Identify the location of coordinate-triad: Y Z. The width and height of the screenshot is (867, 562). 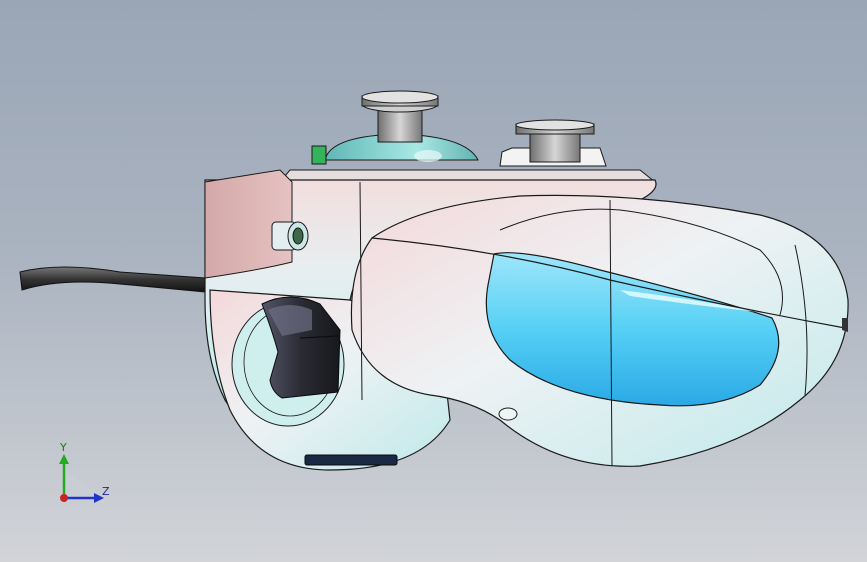
(85, 475).